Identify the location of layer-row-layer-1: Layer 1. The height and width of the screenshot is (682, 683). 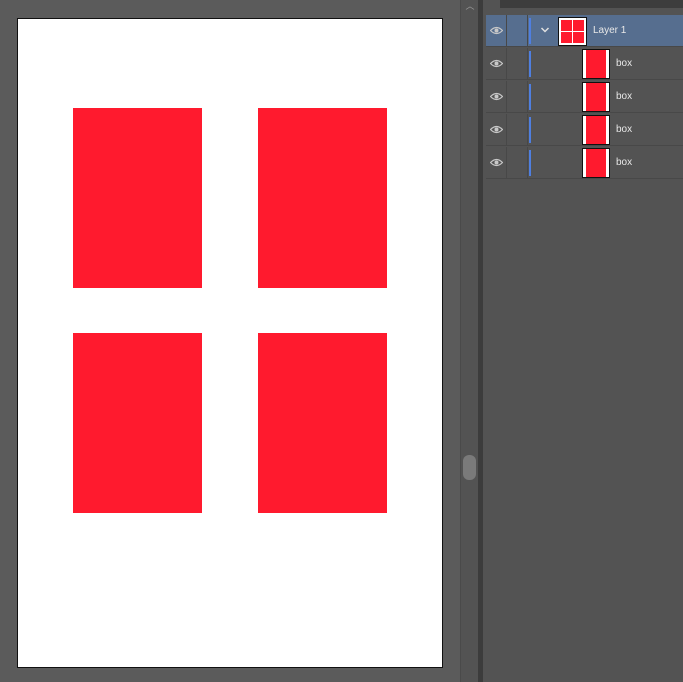
(584, 31).